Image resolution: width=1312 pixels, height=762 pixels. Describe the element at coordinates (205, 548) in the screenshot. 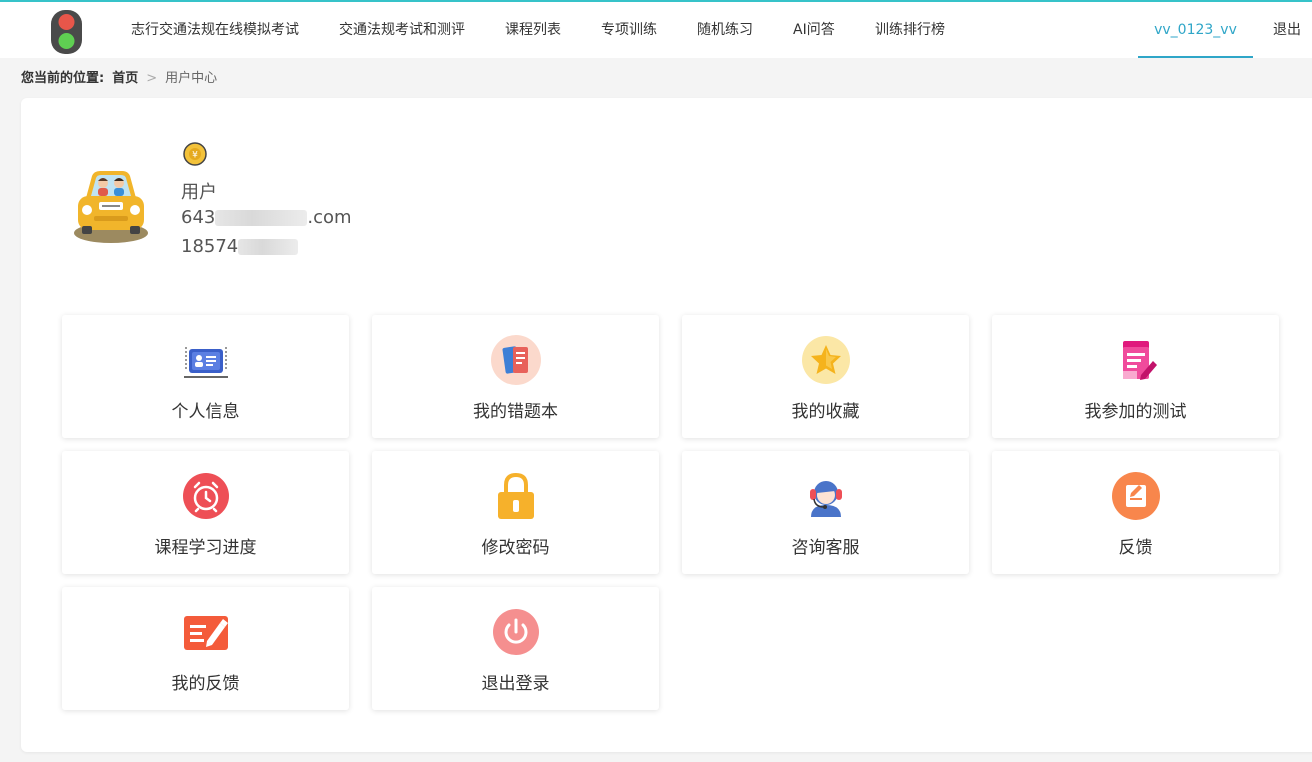

I see `tile-label: 课程学习进度` at that location.